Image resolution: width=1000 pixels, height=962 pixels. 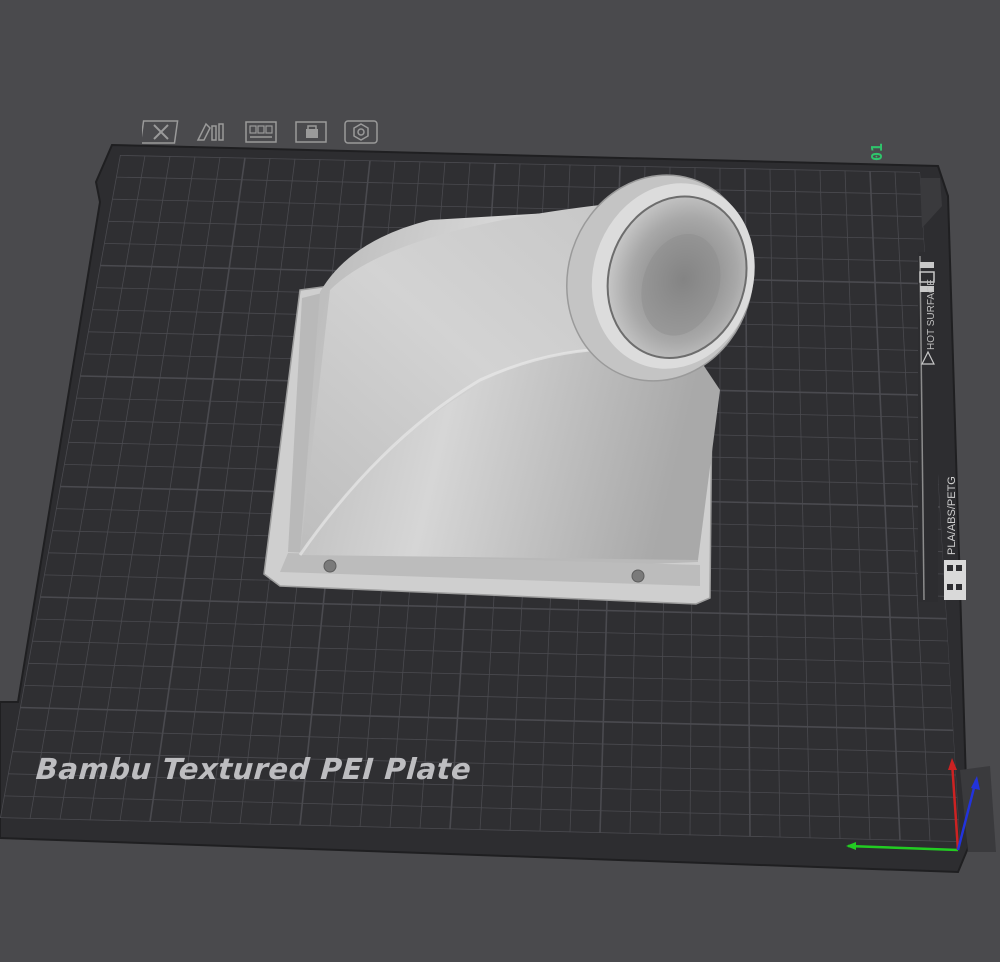 I want to click on grid-layout-icon, so click(x=261, y=132).